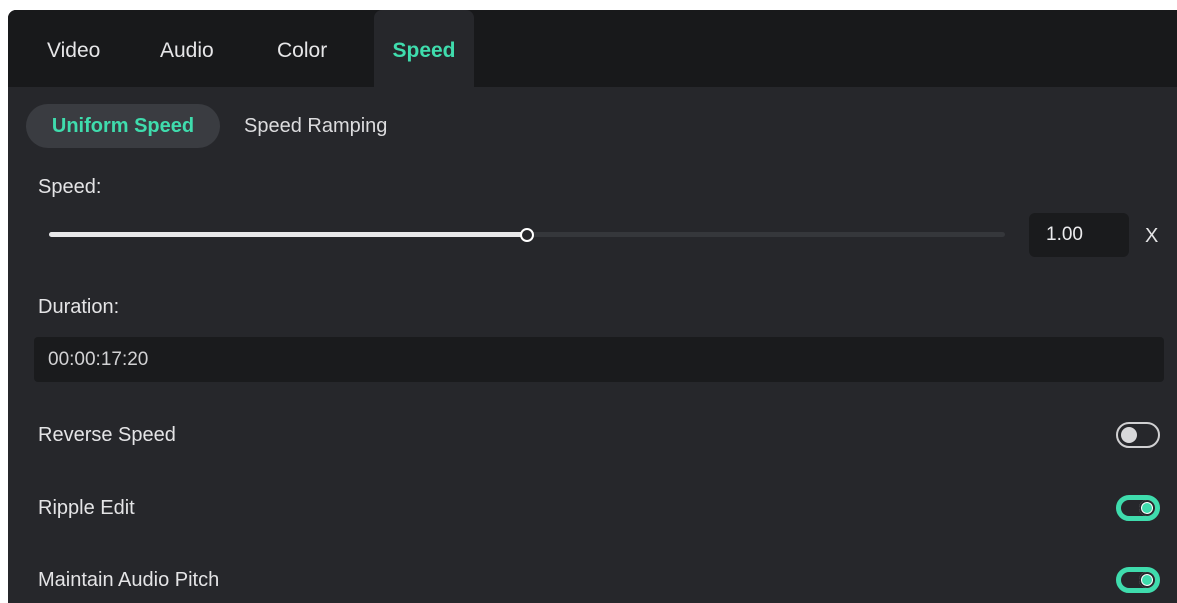 The width and height of the screenshot is (1177, 603). Describe the element at coordinates (1152, 236) in the screenshot. I see `speed-unit-label: X` at that location.